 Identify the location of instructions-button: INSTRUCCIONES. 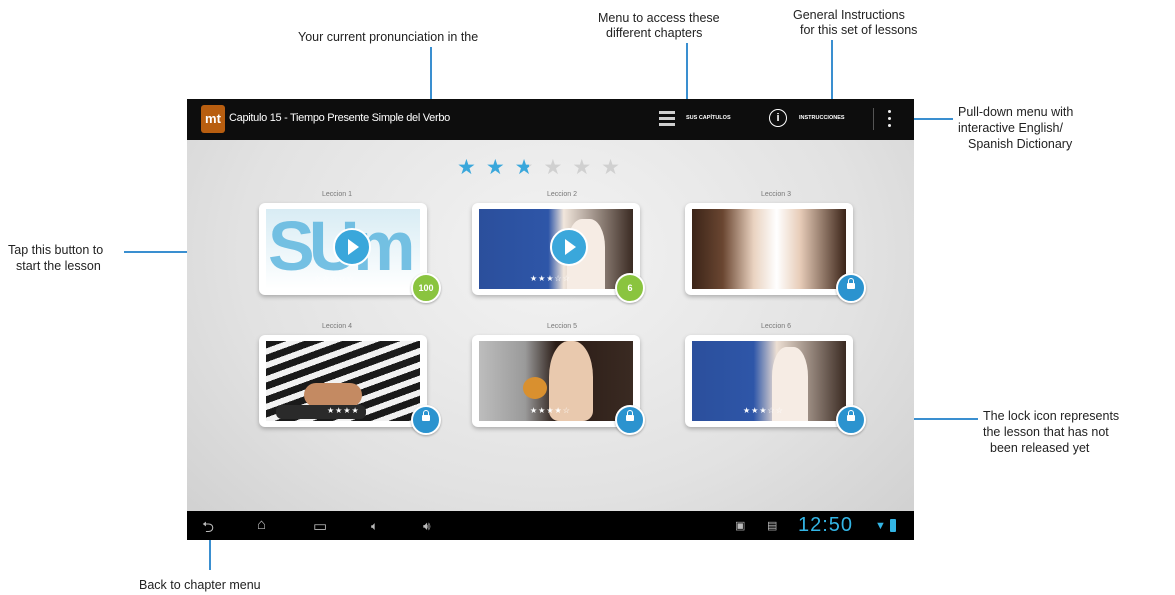
(822, 118).